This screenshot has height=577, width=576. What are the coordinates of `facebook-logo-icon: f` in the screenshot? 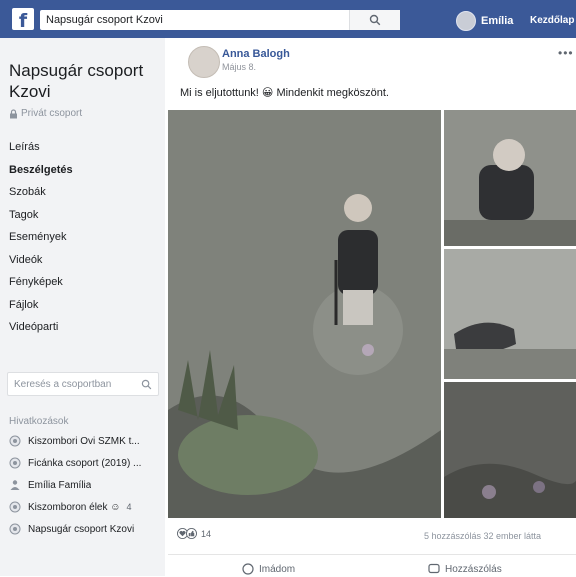 It's located at (23, 19).